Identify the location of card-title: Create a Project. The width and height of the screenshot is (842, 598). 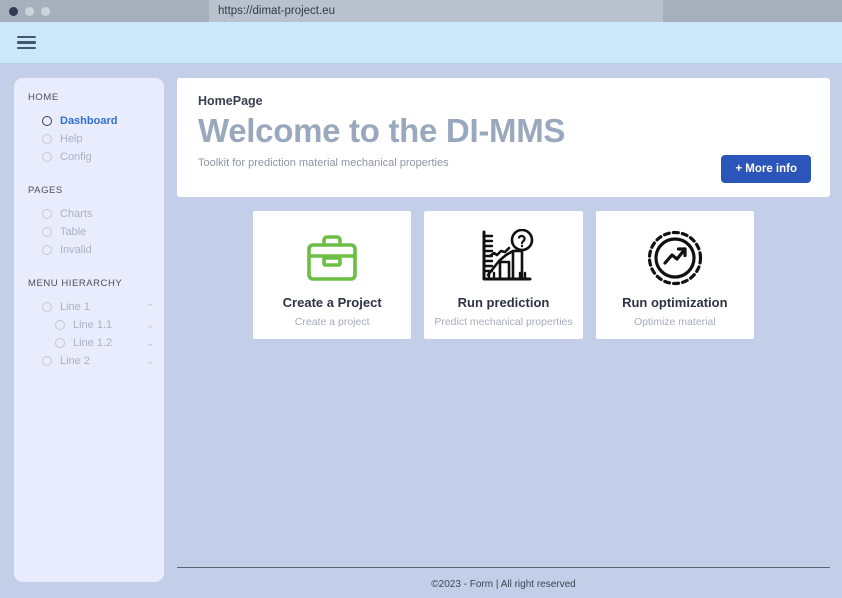
(332, 302).